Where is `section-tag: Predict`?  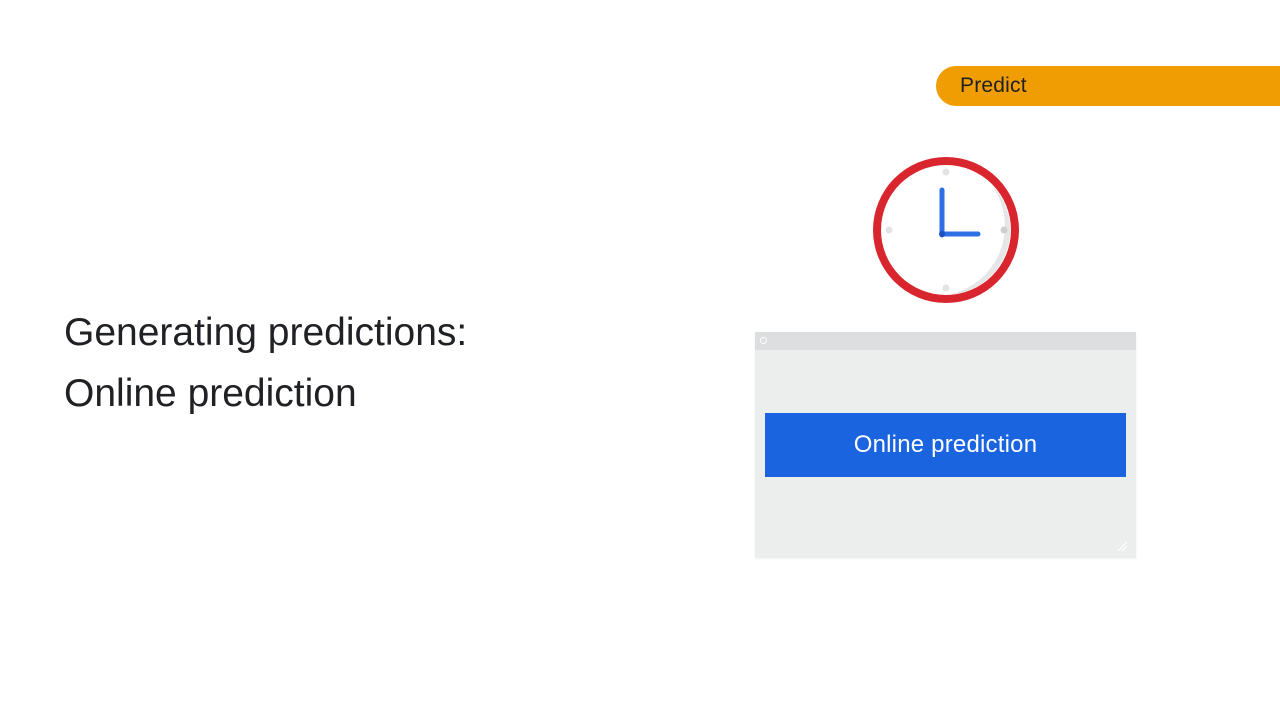 section-tag: Predict is located at coordinates (1108, 86).